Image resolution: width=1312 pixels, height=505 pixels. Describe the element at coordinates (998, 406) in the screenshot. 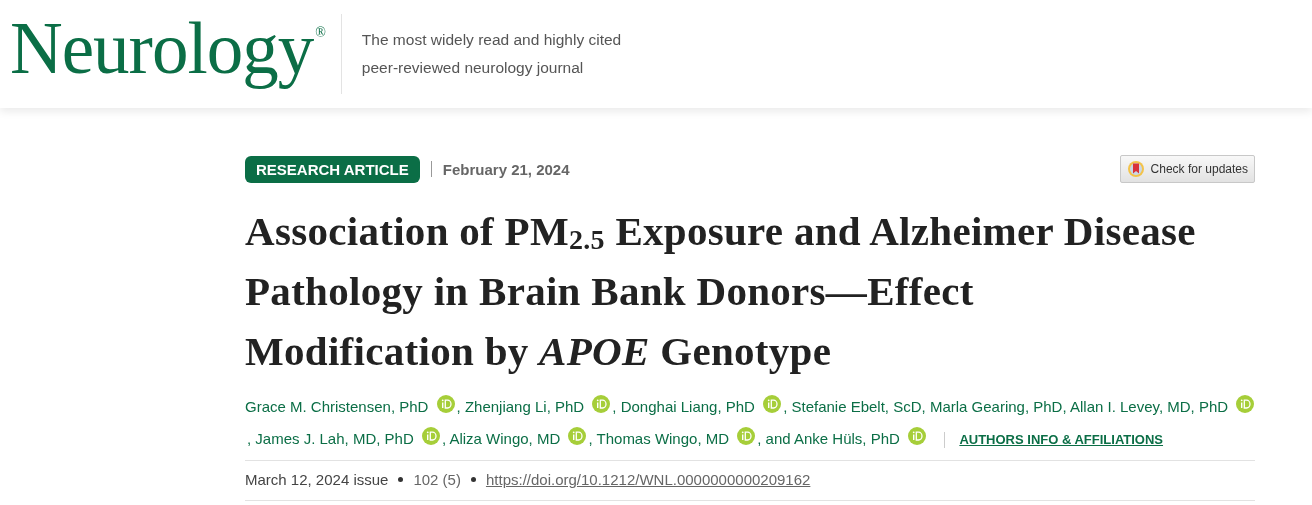

I see `author-link: Marla Gearing, PhD,` at that location.